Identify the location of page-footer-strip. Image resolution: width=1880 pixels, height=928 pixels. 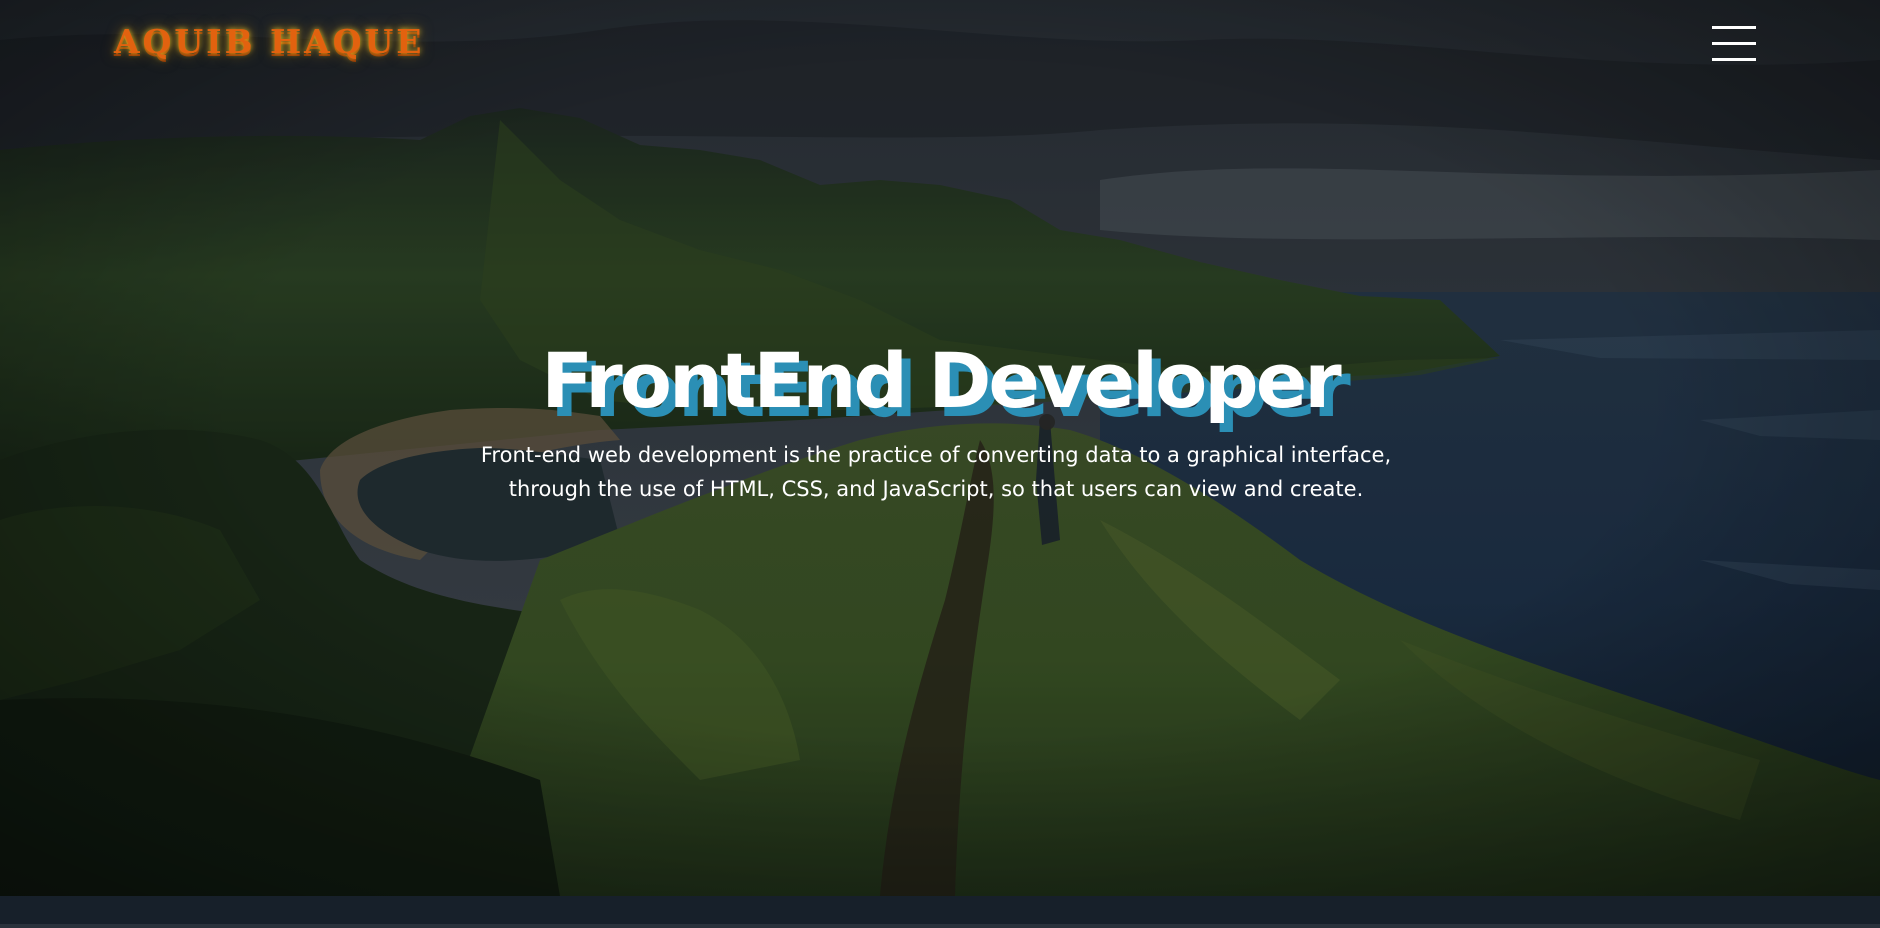
(940, 910).